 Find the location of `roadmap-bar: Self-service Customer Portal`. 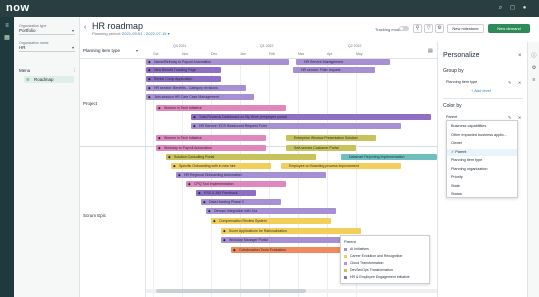

roadmap-bar: Self-service Customer Portal is located at coordinates (321, 148).